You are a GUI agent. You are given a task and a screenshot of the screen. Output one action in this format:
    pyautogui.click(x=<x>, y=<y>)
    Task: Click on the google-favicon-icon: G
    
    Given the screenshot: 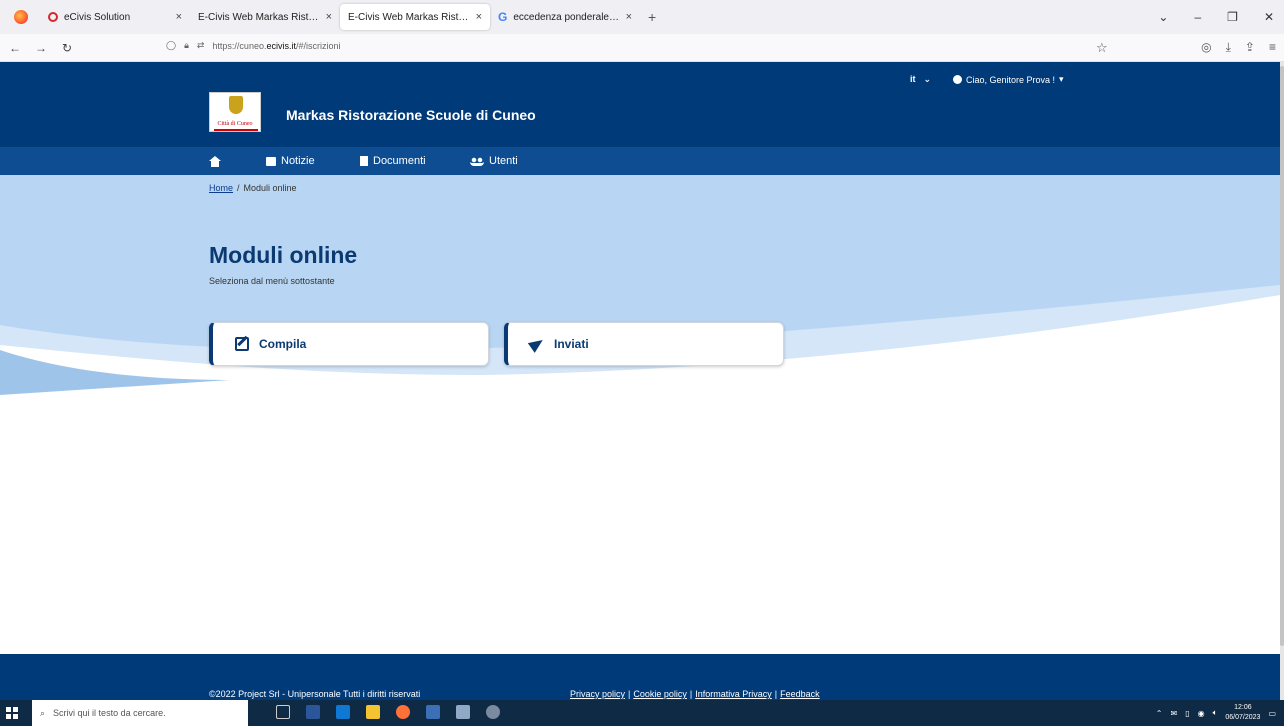 What is the action you would take?
    pyautogui.click(x=503, y=17)
    